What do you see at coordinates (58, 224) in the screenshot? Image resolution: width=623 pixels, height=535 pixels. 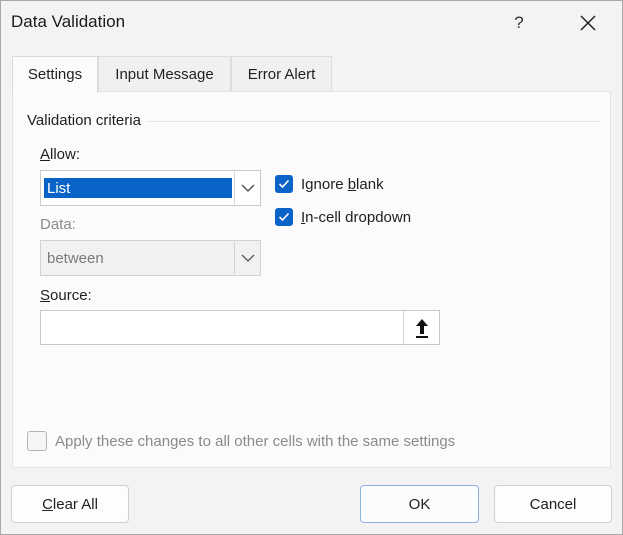 I see `data-label: Data:` at bounding box center [58, 224].